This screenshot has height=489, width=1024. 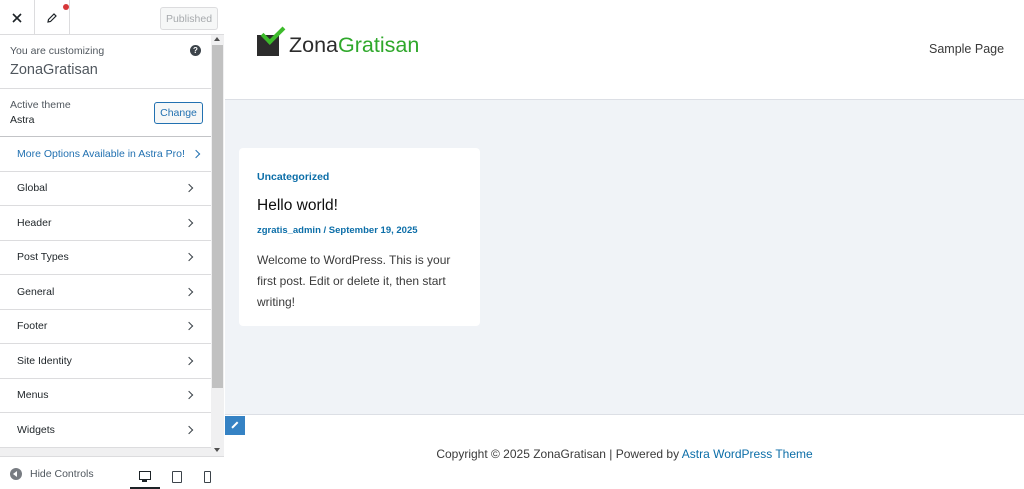 I want to click on mobile-icon, so click(x=207, y=476).